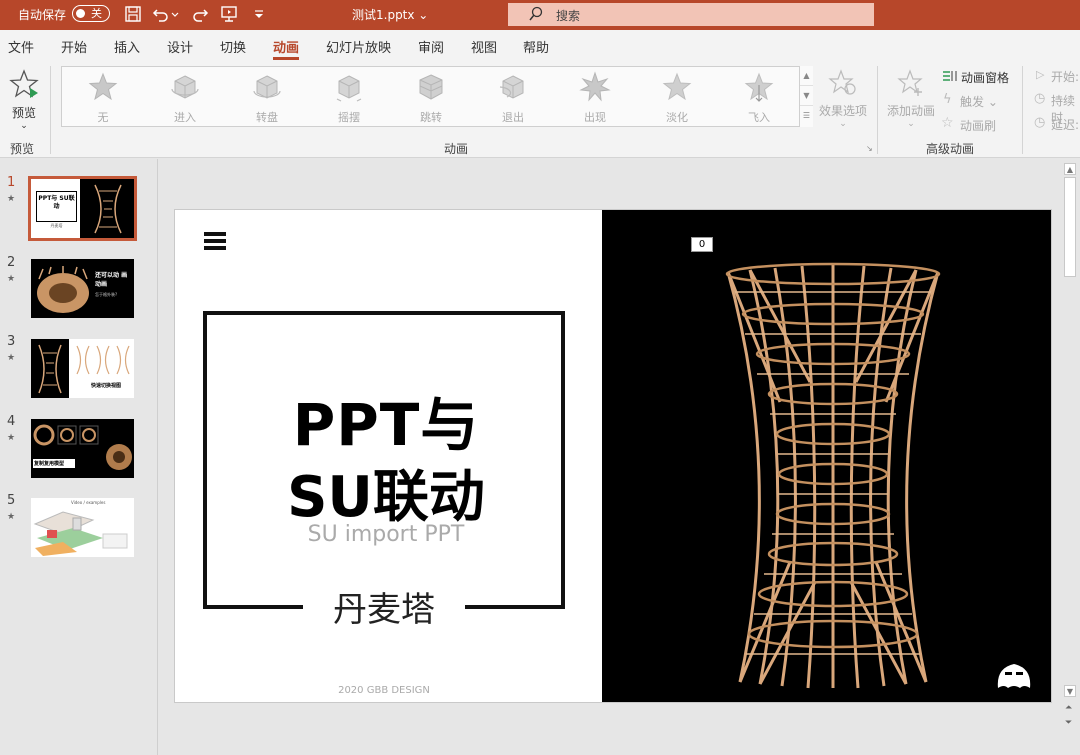  What do you see at coordinates (111, 280) in the screenshot?
I see `thumb-text: 还可以动 画动画` at bounding box center [111, 280].